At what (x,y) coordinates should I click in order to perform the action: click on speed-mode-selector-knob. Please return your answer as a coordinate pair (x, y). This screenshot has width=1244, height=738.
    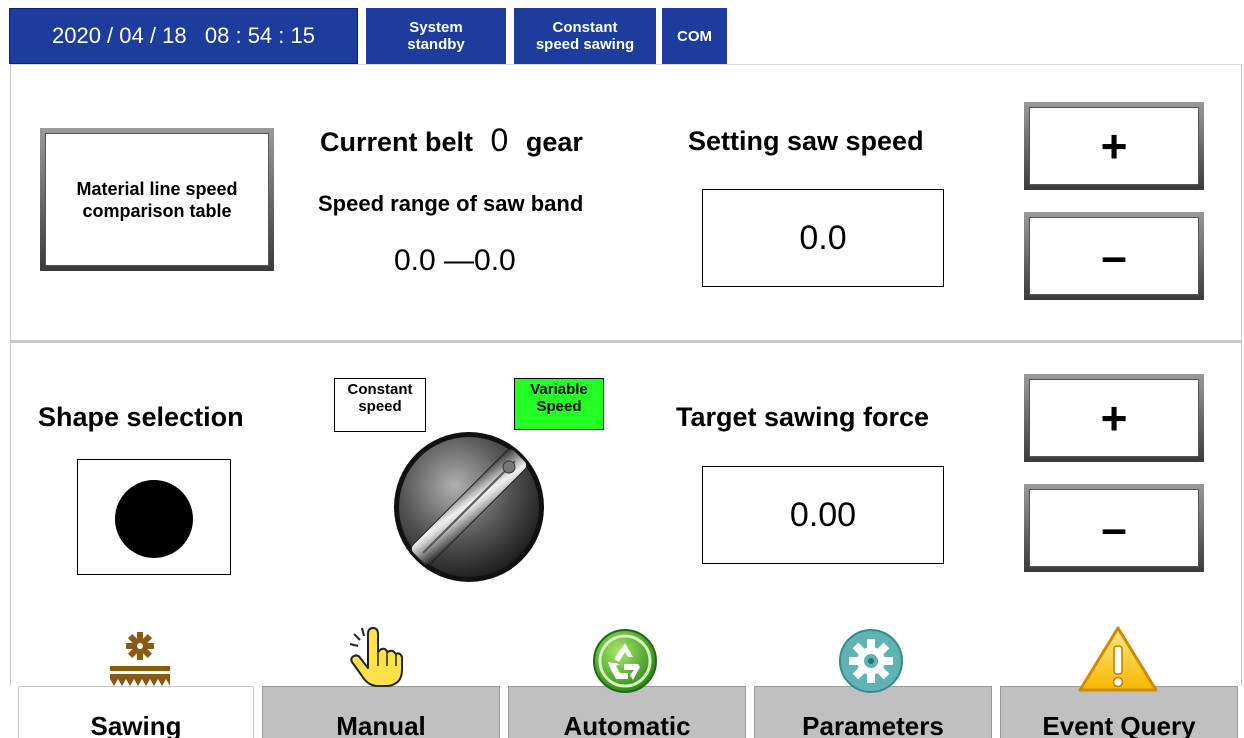
    Looking at the image, I should click on (469, 507).